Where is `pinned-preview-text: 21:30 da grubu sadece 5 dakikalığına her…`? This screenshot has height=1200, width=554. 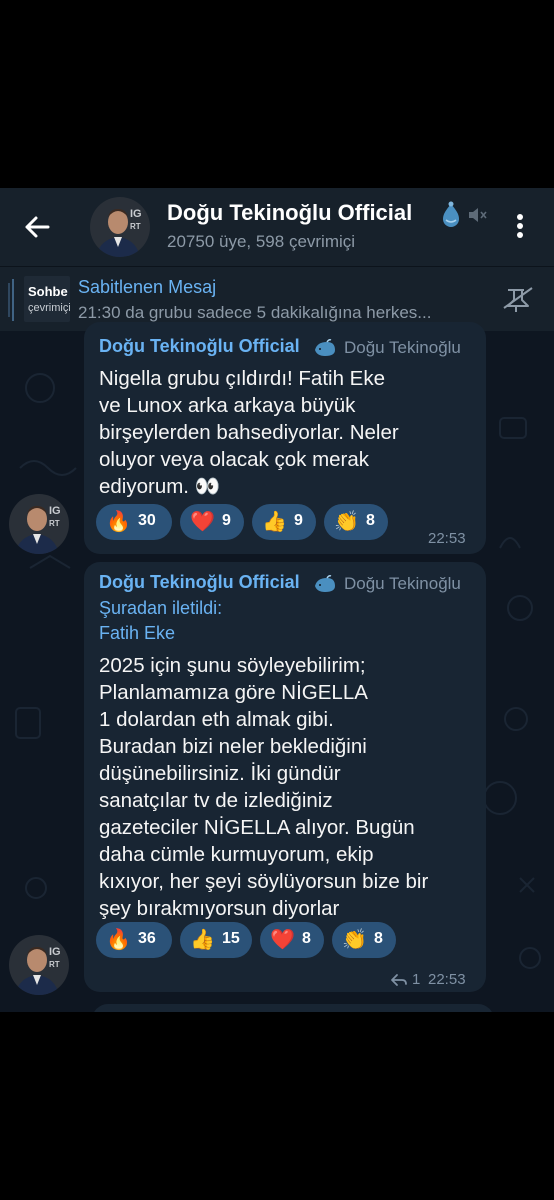 pinned-preview-text: 21:30 da grubu sadece 5 dakikalığına her… is located at coordinates (255, 312).